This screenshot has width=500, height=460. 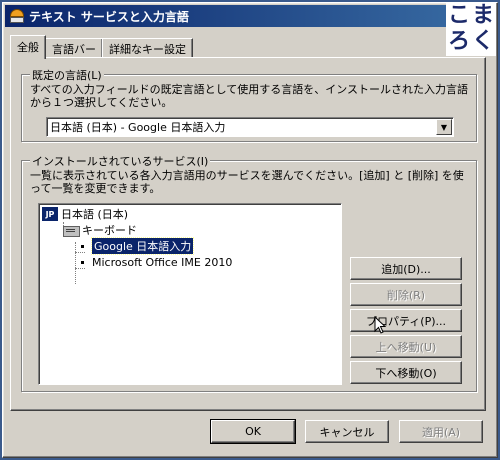 I want to click on brand-char: ま, so click(x=482, y=15).